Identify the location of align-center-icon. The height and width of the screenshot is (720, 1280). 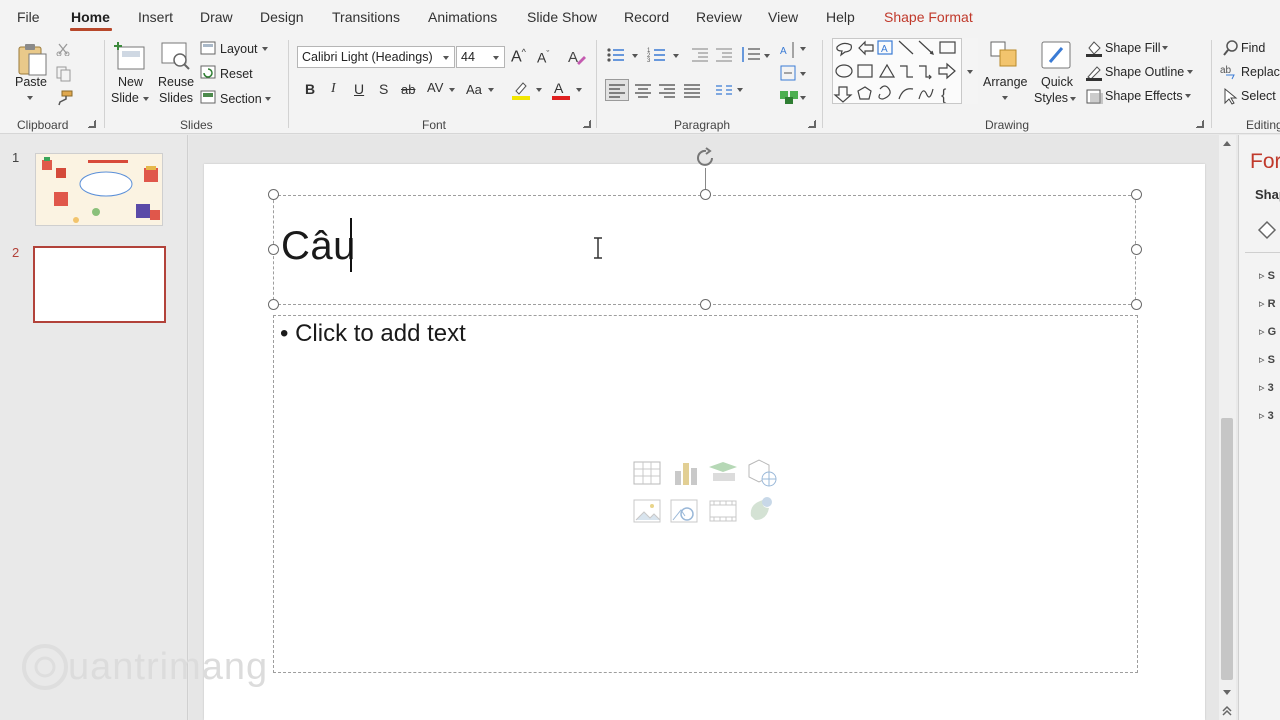
(643, 90).